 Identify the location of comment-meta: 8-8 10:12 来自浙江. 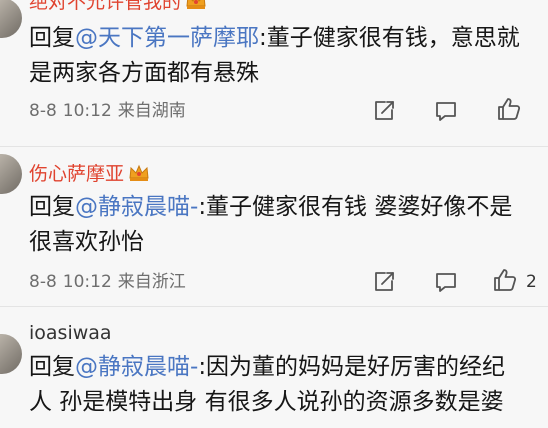
(107, 282).